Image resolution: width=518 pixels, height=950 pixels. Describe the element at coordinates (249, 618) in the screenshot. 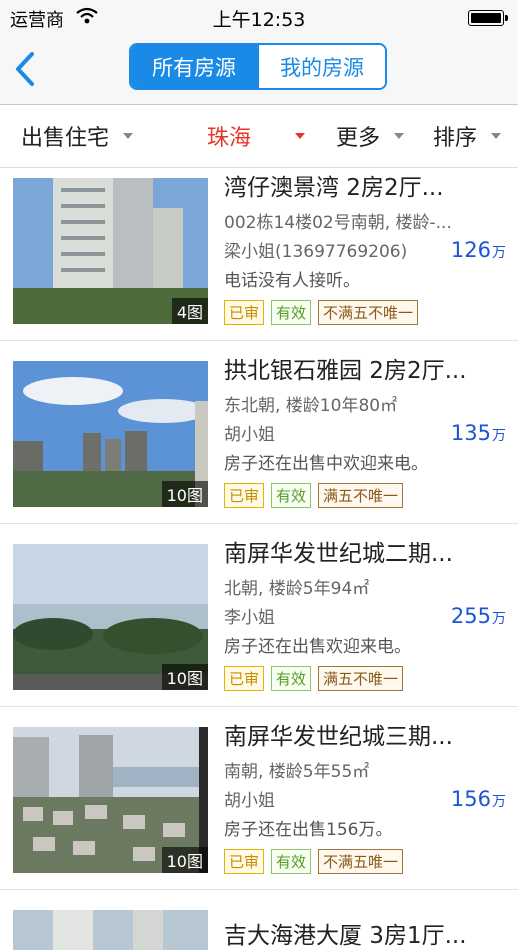

I see `listing-contact: 李小姐` at that location.